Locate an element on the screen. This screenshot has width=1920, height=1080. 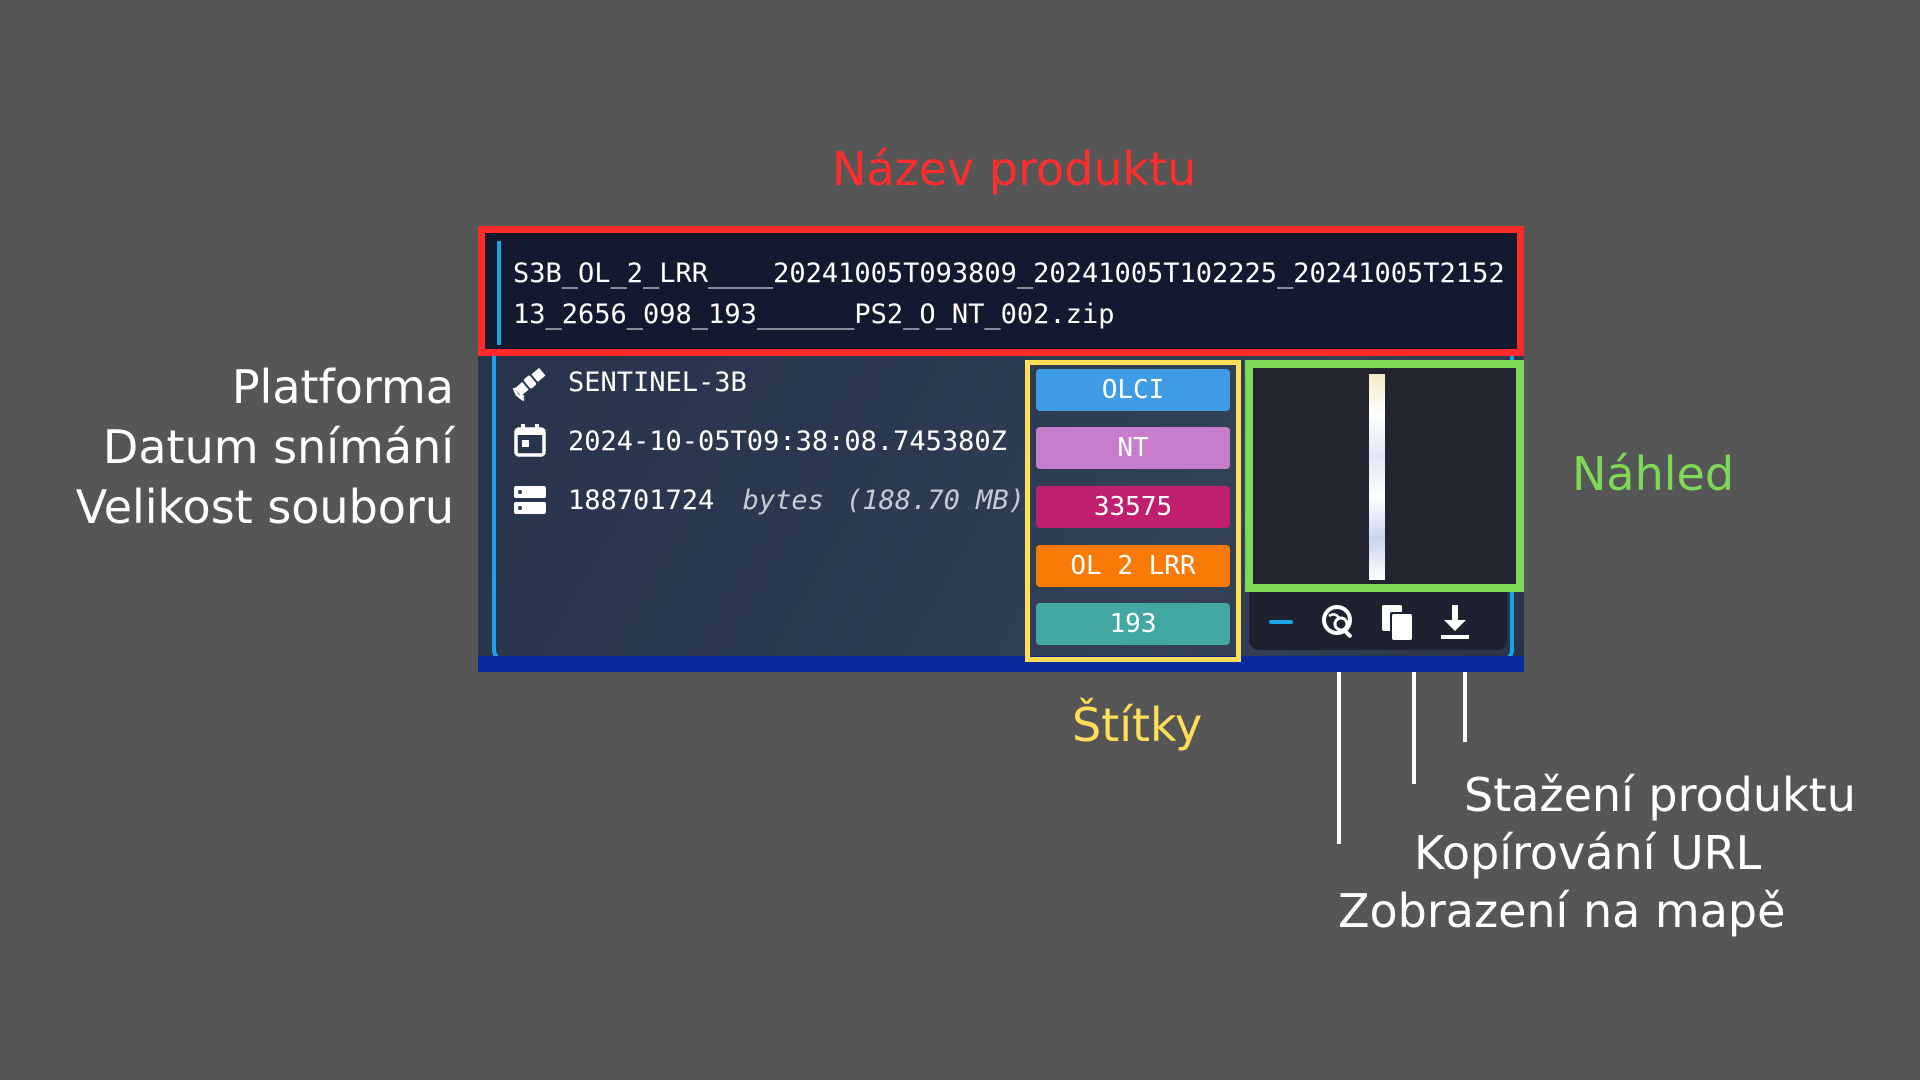
tags-box: OLCI NT 33575 OL 2 LRR 193 is located at coordinates (1133, 511).